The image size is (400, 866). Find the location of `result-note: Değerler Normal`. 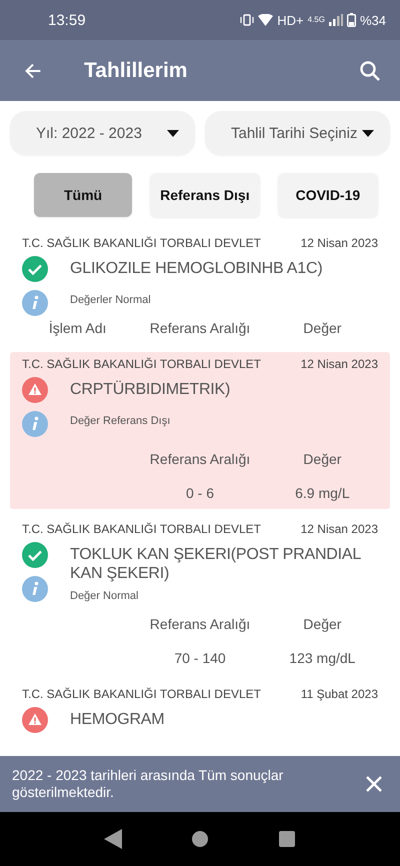

result-note: Değerler Normal is located at coordinates (111, 301).